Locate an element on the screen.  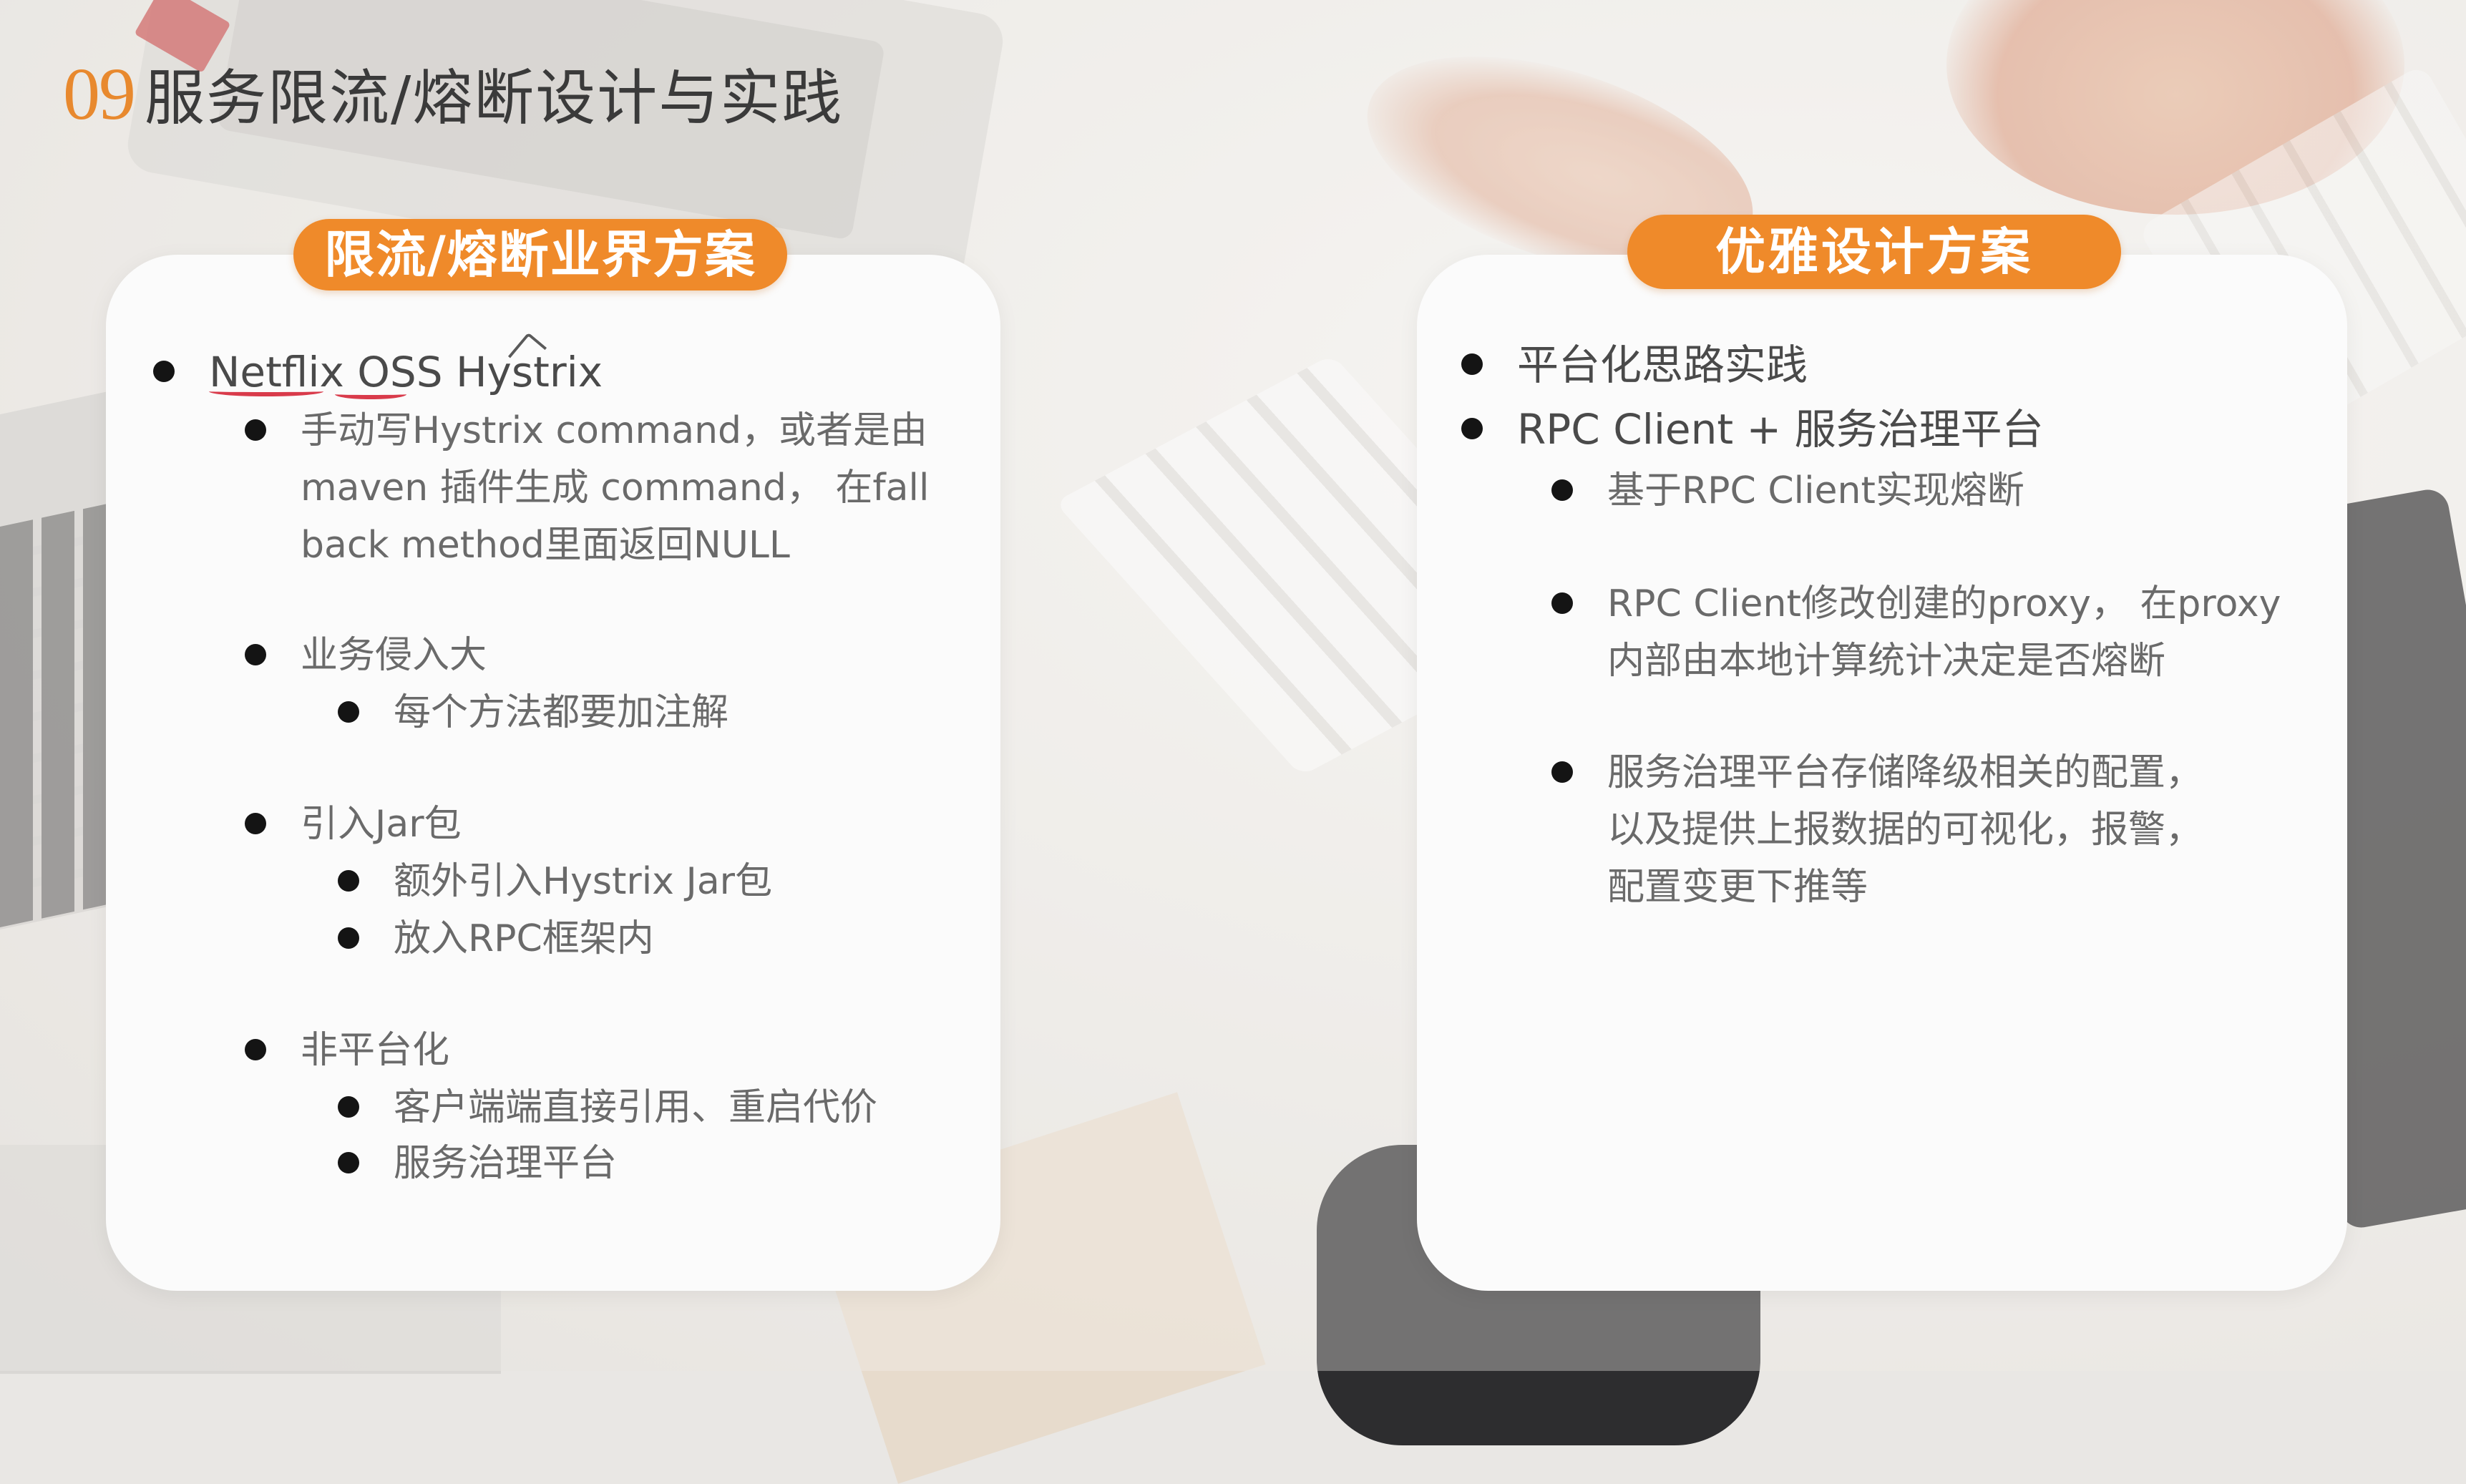
list-item-label: RPC Client + 服务治理平台 is located at coordinates (1780, 429).